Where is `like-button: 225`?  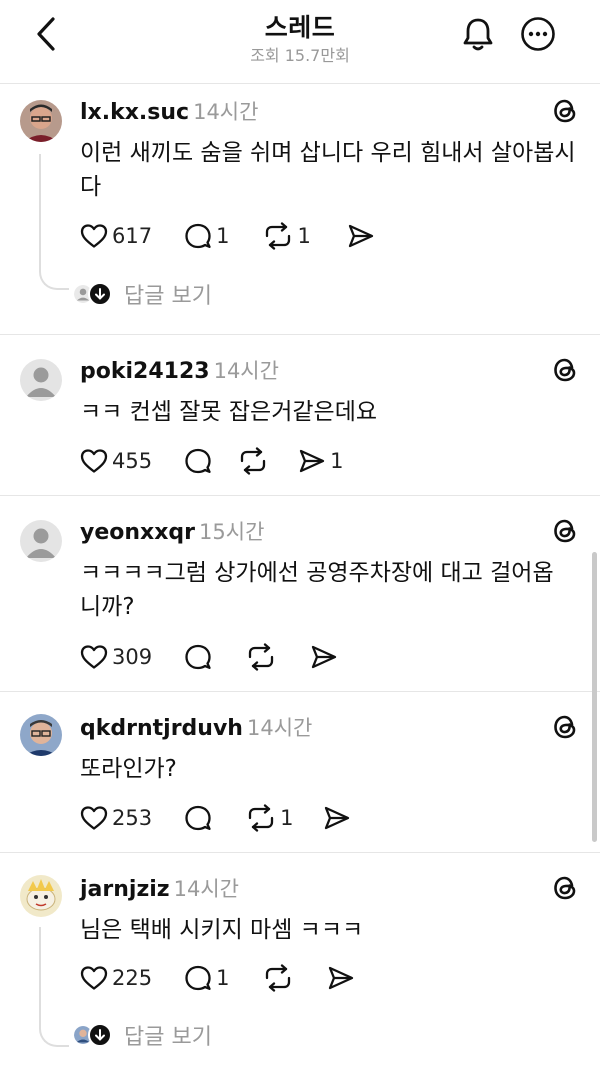 like-button: 225 is located at coordinates (116, 978).